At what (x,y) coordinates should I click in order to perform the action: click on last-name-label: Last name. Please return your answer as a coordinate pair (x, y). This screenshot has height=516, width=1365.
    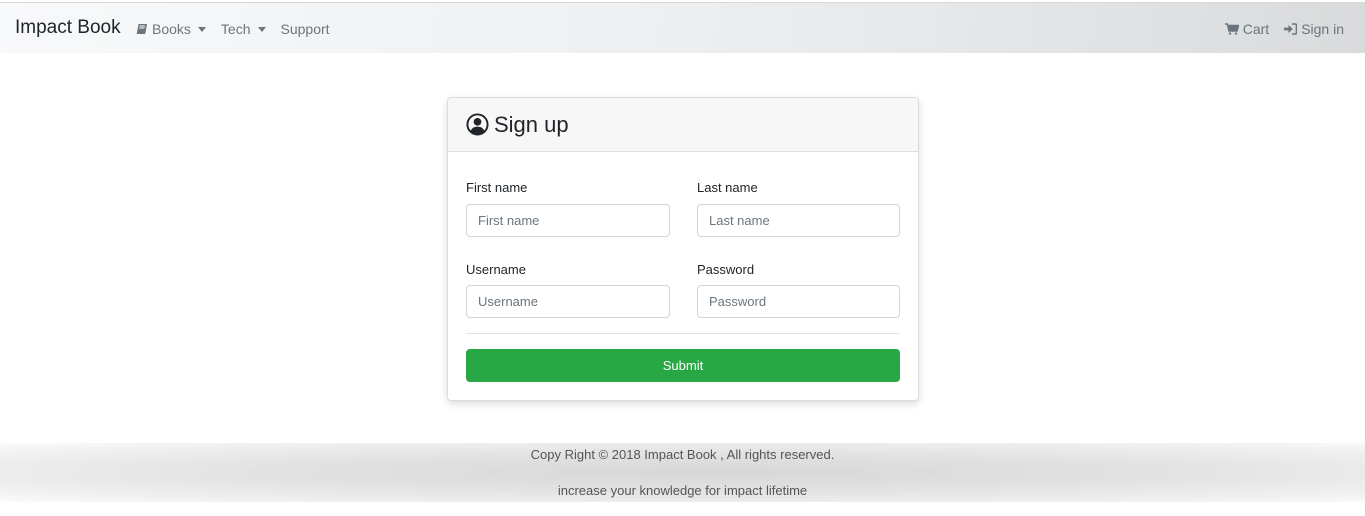
    Looking at the image, I should click on (727, 187).